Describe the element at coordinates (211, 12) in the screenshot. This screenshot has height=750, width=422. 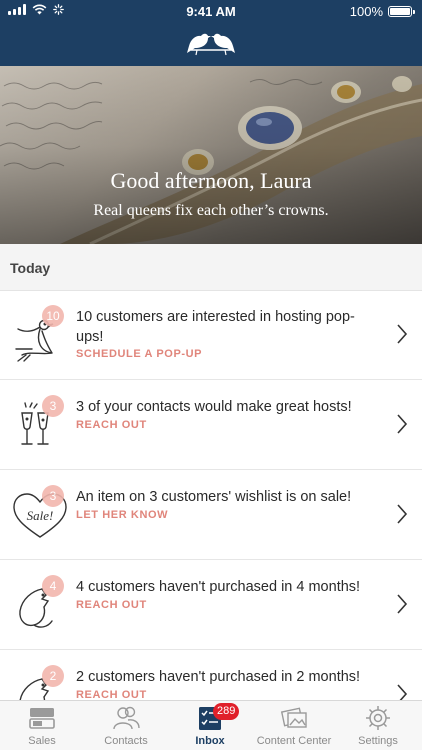
I see `status-bar: 9:41 AM 100%` at that location.